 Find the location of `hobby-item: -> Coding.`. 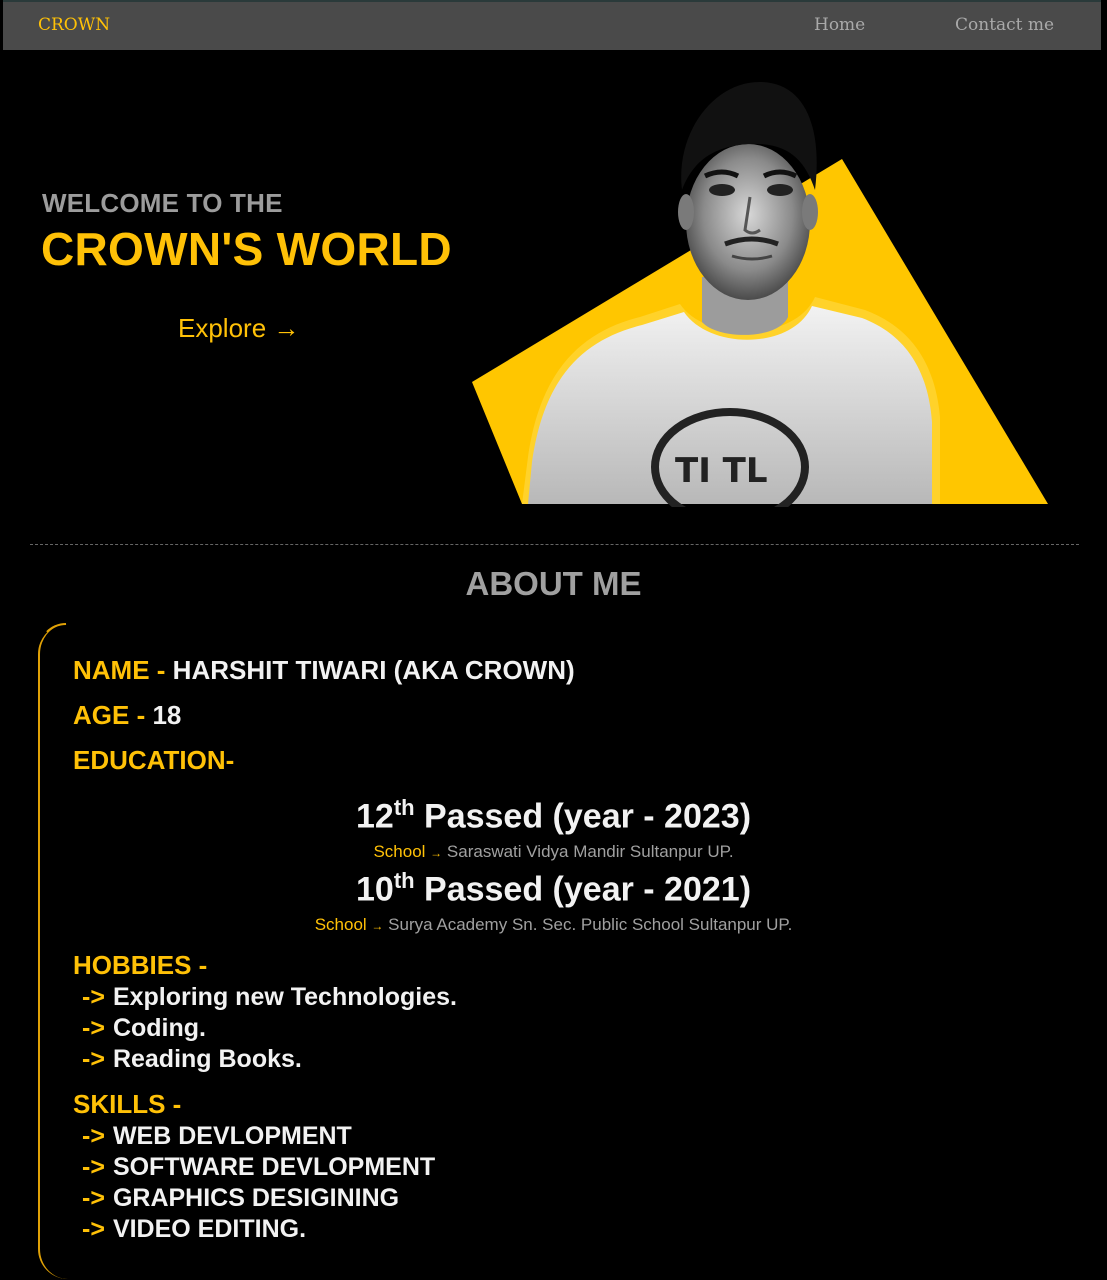

hobby-item: -> Coding. is located at coordinates (144, 1028).